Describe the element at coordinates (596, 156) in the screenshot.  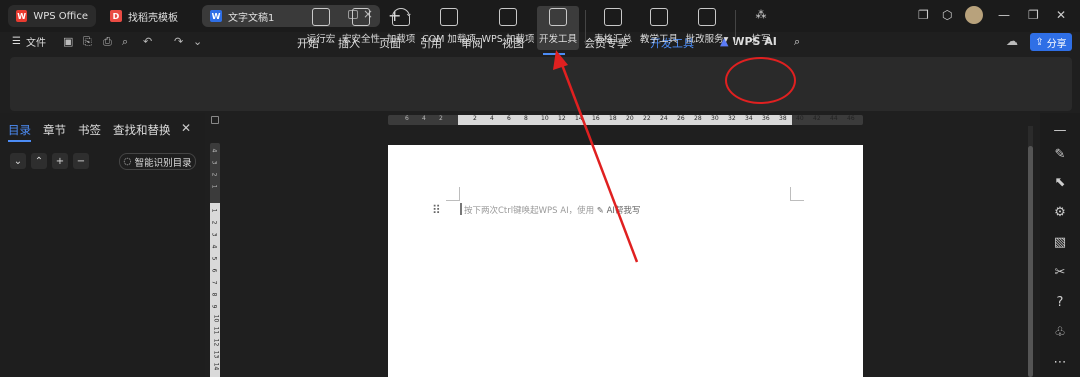
I see `annotation-arrow` at that location.